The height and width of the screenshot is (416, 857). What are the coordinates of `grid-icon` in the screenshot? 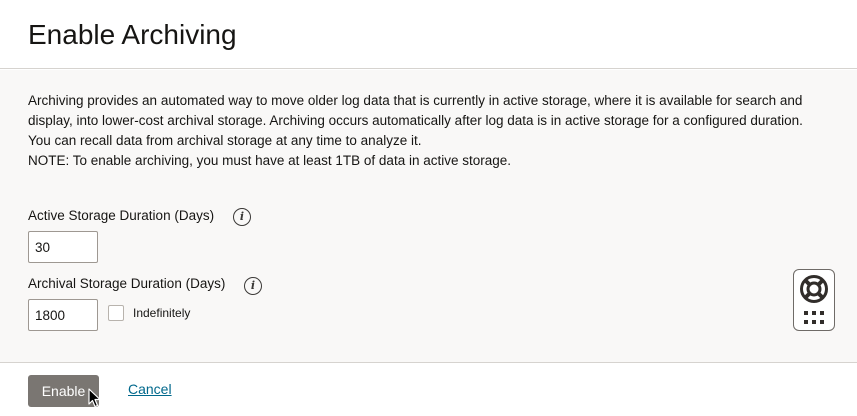 It's located at (814, 318).